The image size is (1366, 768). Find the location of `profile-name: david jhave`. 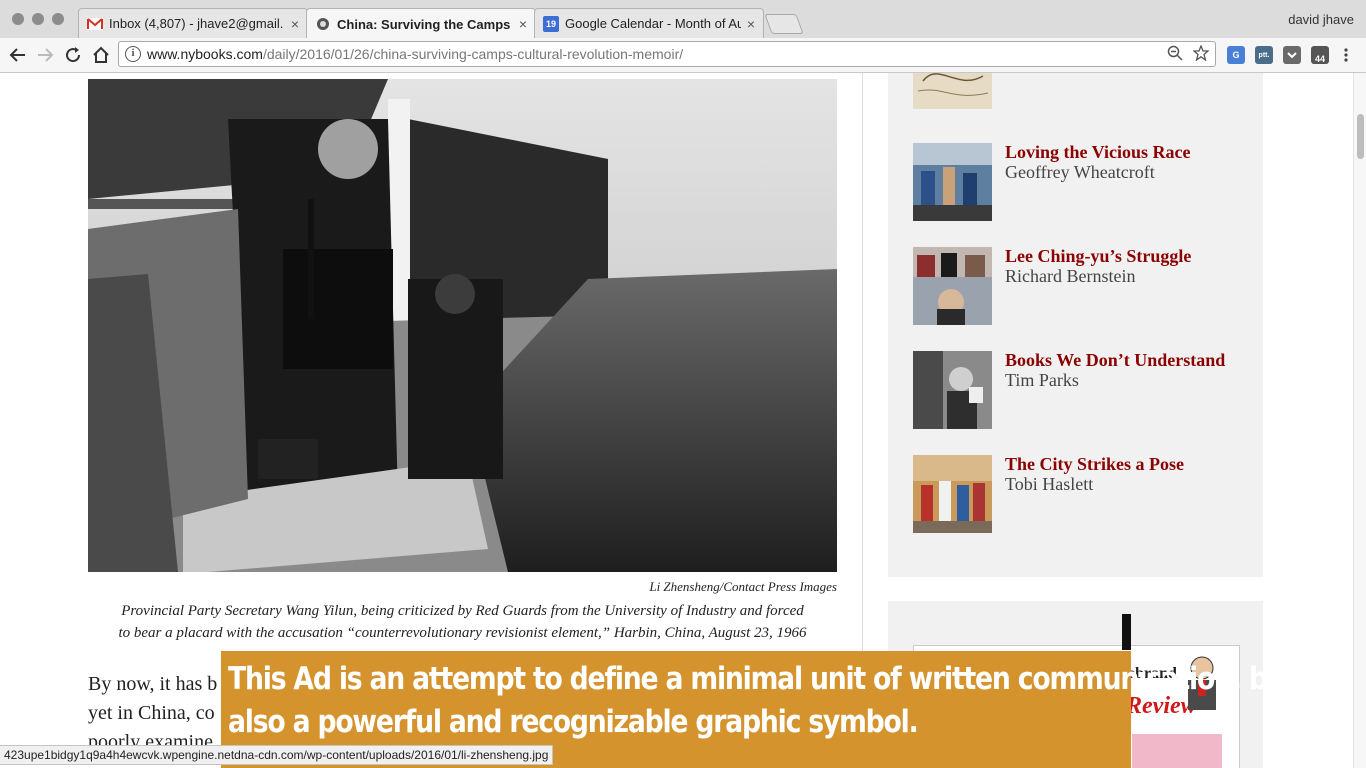

profile-name: david jhave is located at coordinates (1321, 19).